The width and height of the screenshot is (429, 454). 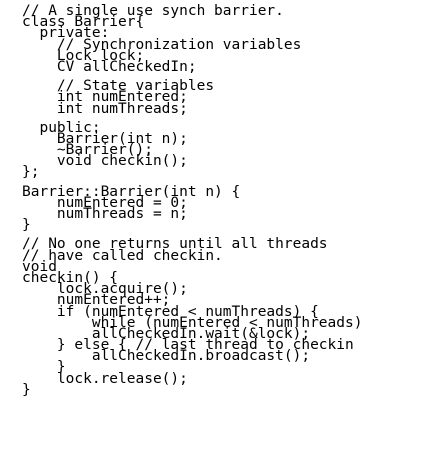 What do you see at coordinates (166, 356) in the screenshot?
I see `code-line-33: allCheckedIn.broadcast();` at bounding box center [166, 356].